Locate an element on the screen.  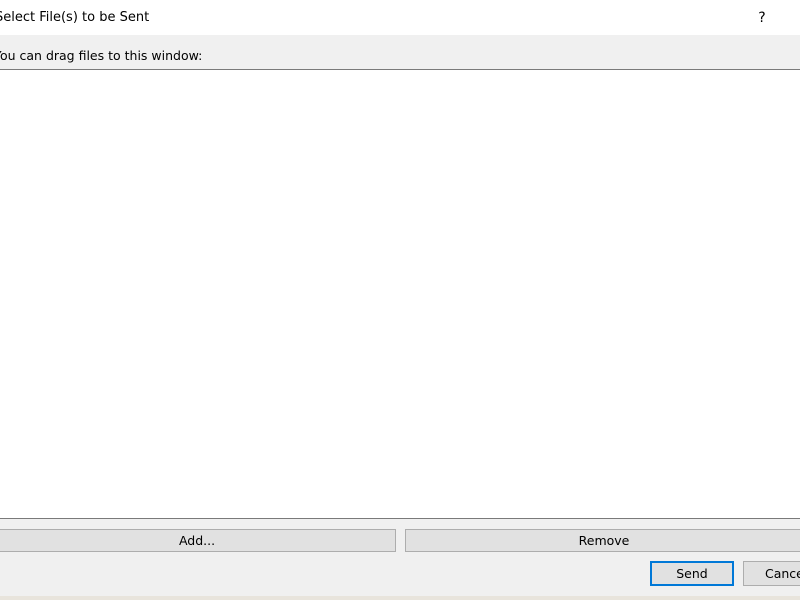
dialog-title: Select File(s) to be Sent is located at coordinates (75, 17).